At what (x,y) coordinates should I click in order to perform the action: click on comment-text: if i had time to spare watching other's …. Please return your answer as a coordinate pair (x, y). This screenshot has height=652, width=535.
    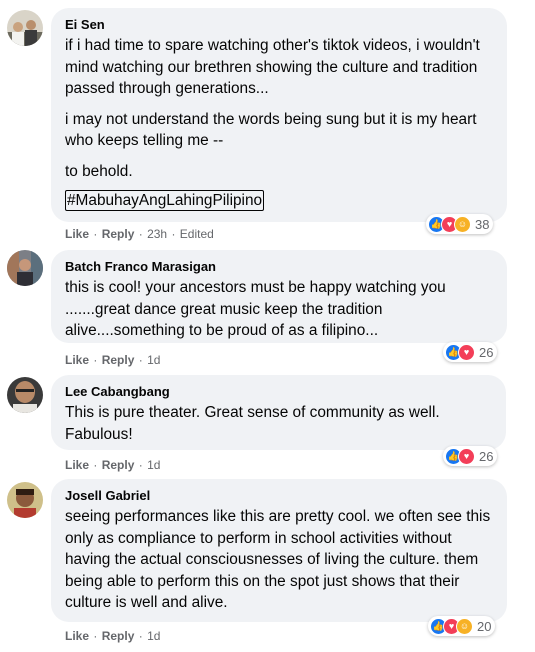
    Looking at the image, I should click on (272, 67).